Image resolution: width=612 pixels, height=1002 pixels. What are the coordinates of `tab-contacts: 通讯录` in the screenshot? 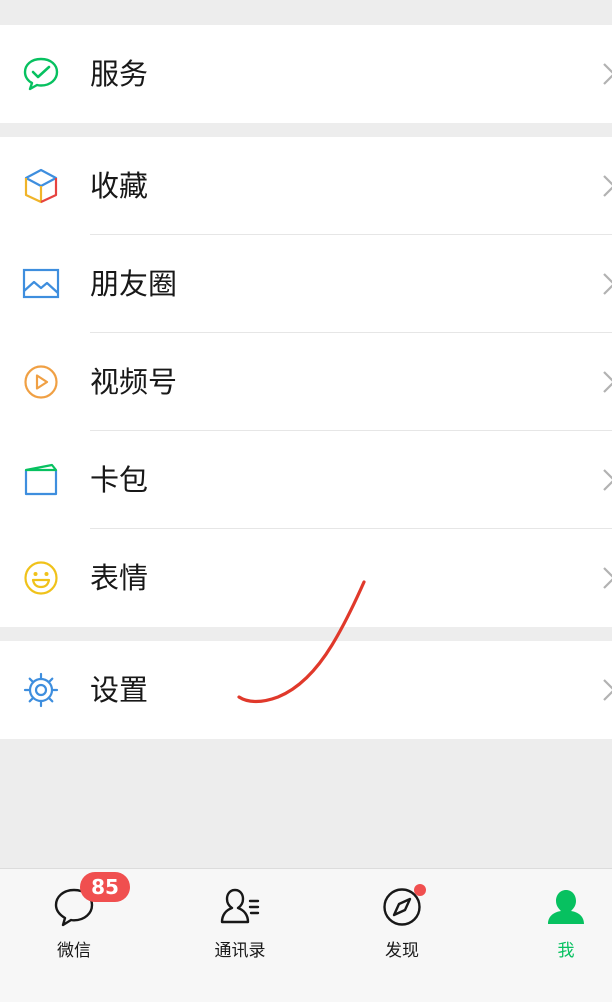 It's located at (240, 935).